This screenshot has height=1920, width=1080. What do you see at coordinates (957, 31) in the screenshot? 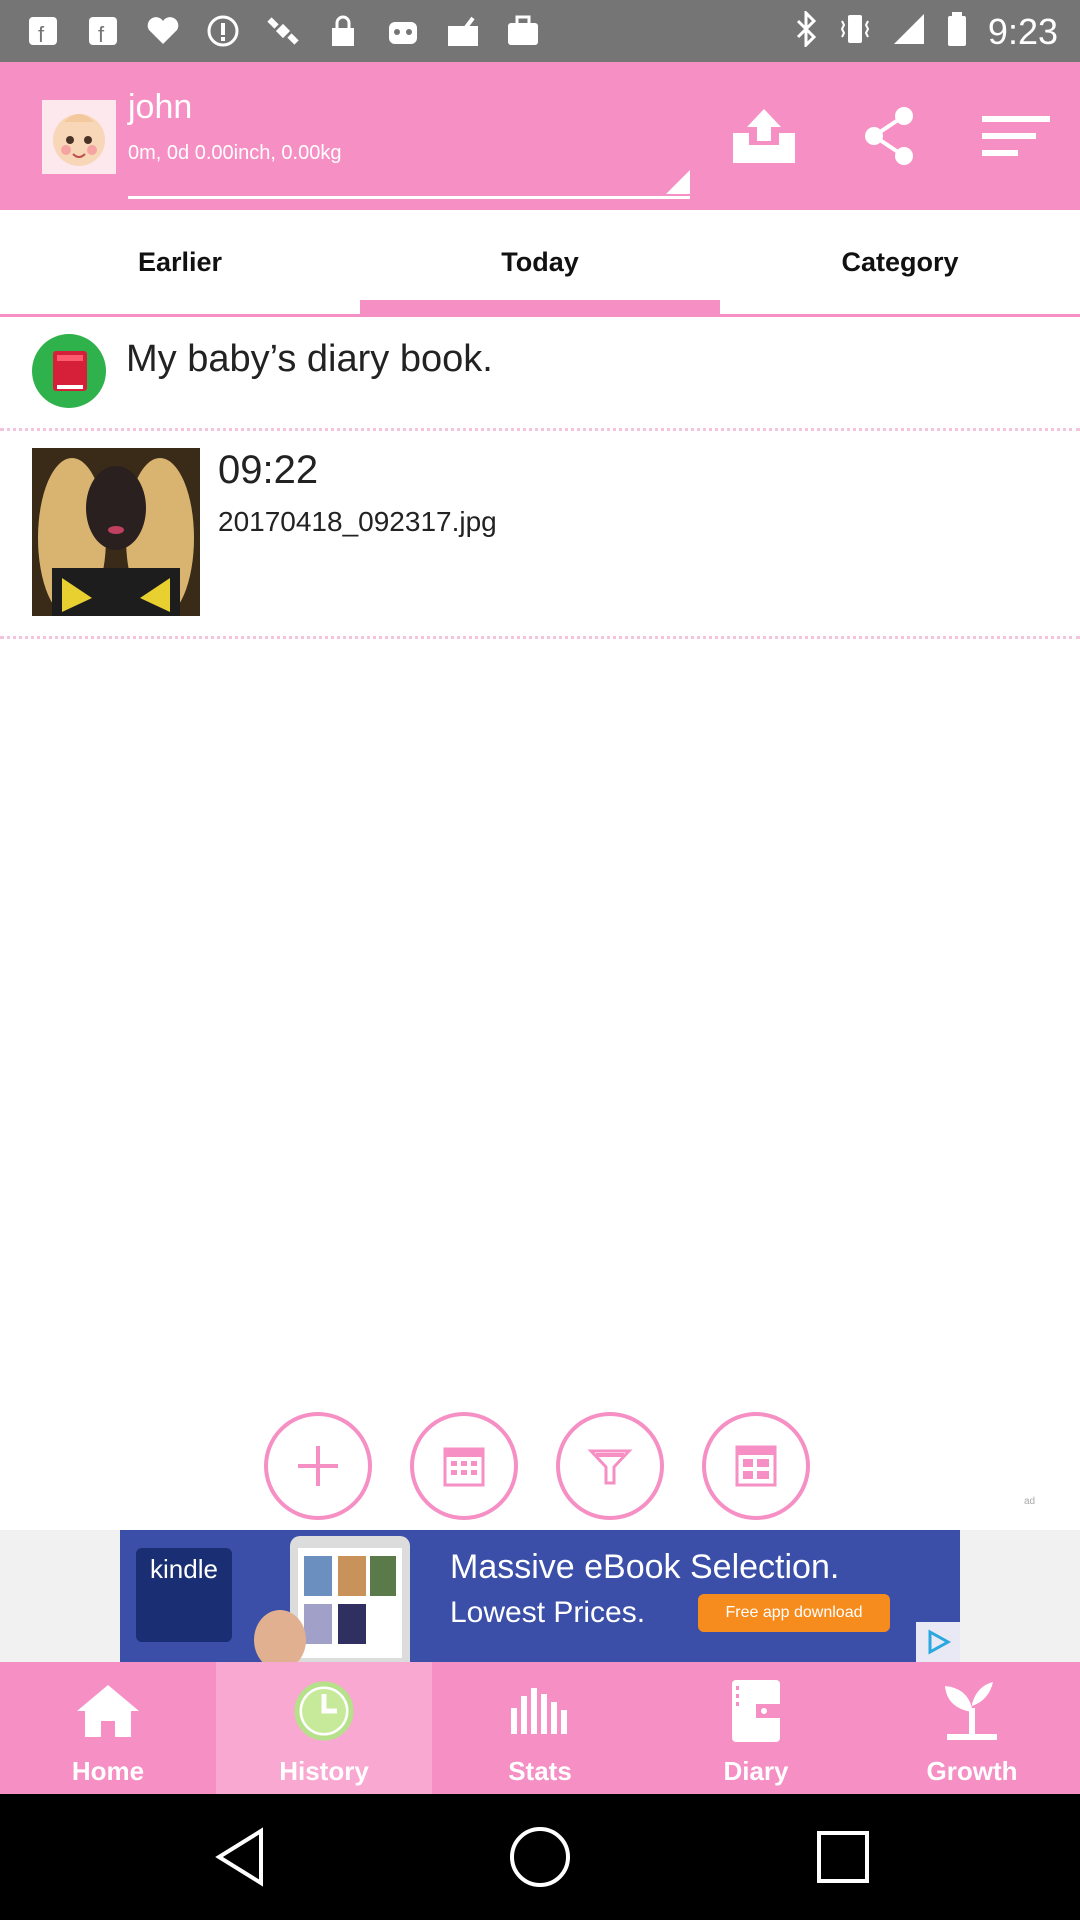
I see `battery-icon` at bounding box center [957, 31].